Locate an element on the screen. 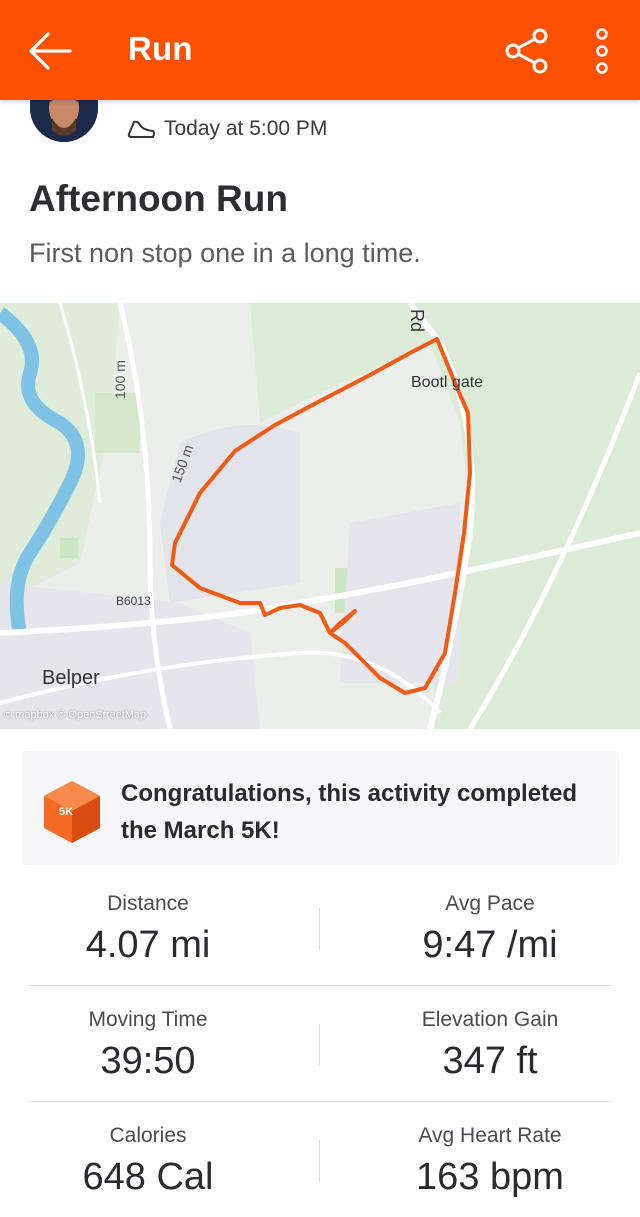  stat-label: Distance is located at coordinates (148, 903).